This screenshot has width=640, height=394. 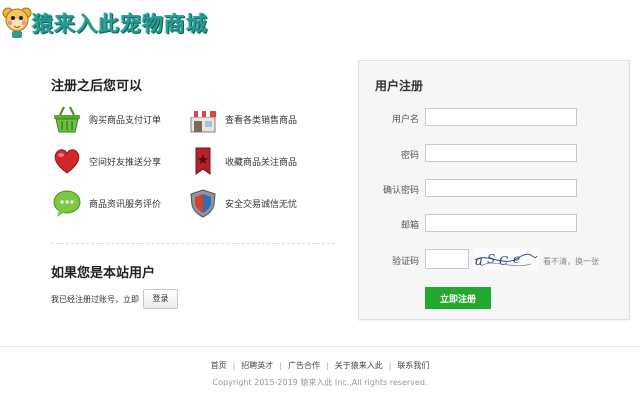 What do you see at coordinates (501, 223) in the screenshot?
I see `email-input` at bounding box center [501, 223].